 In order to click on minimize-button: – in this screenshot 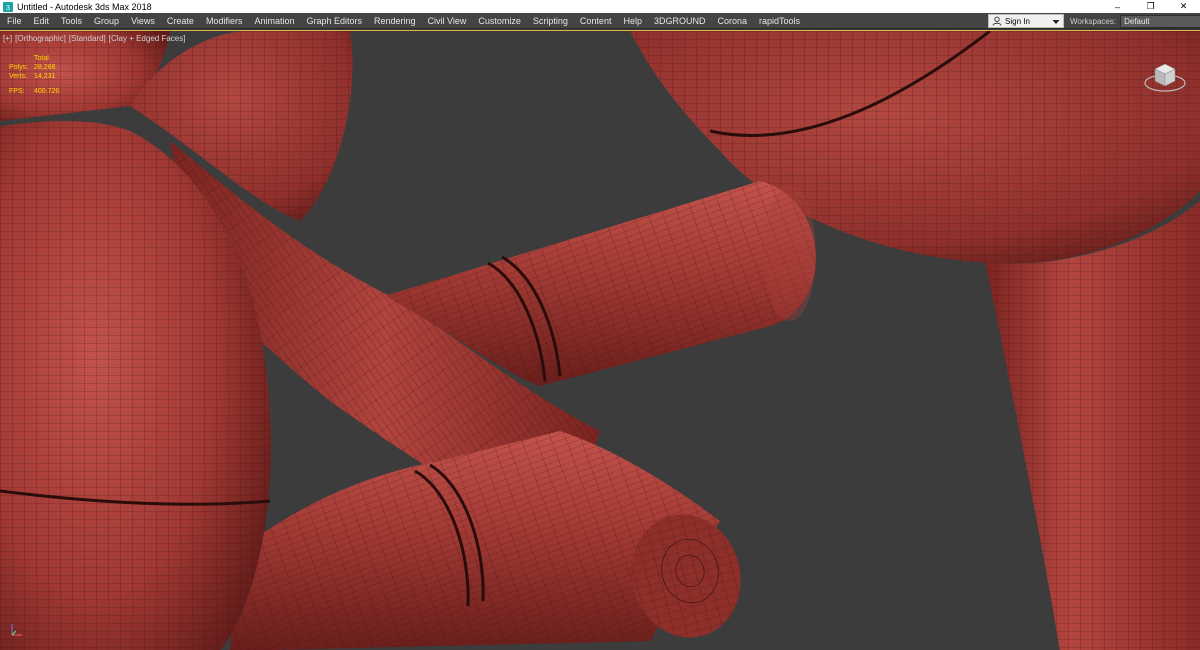, I will do `click(1117, 6)`.